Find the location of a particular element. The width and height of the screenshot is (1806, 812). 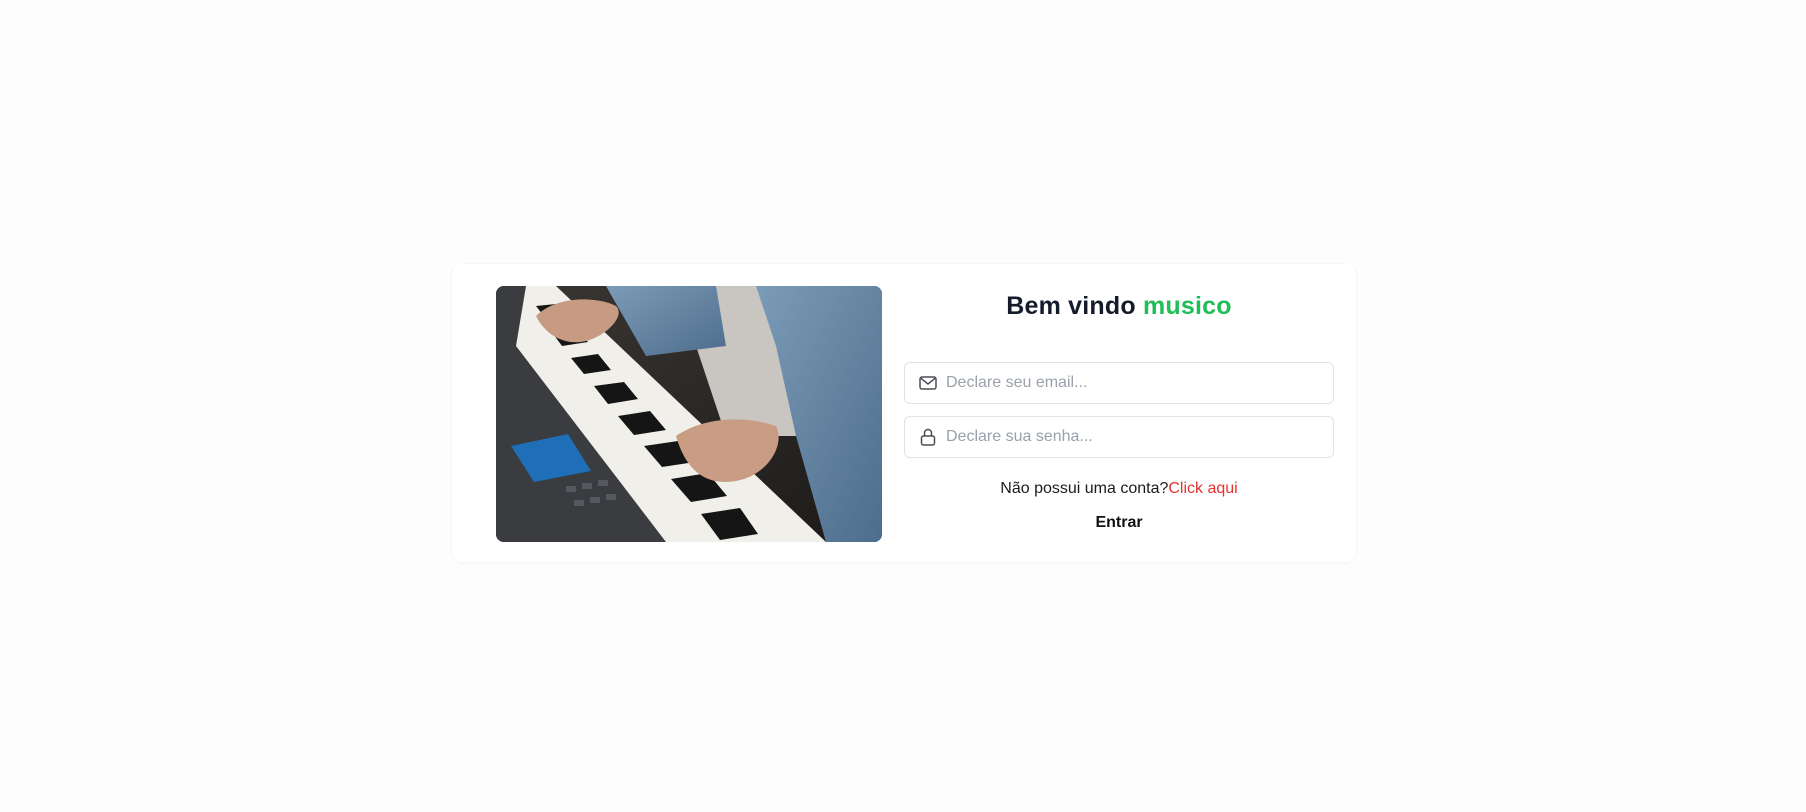

email-field is located at coordinates (1119, 383).